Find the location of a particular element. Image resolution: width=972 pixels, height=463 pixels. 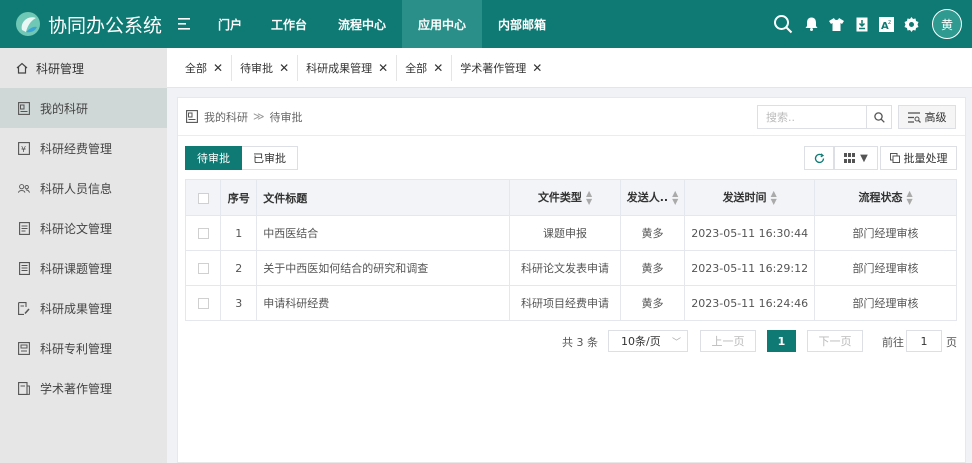

tab-all-1: 全部 ✕ is located at coordinates (205, 67).